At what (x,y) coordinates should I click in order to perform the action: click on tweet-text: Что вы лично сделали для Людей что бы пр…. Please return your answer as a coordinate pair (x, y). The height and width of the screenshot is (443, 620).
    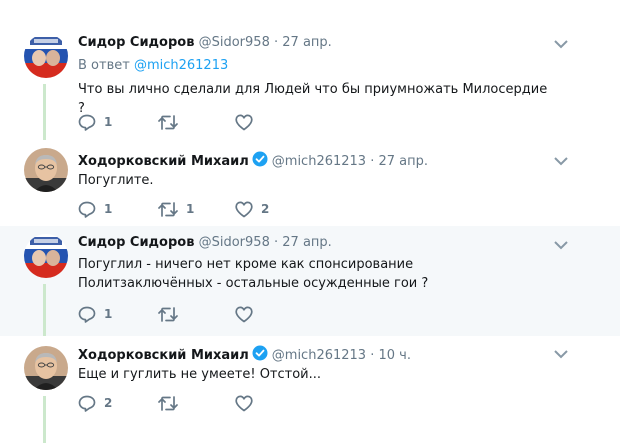
    Looking at the image, I should click on (313, 99).